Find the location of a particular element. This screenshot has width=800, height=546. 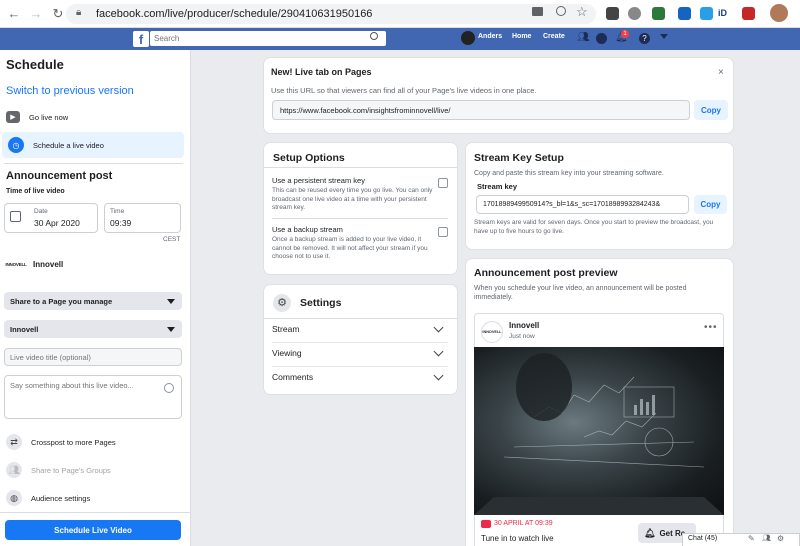

search-icon is located at coordinates (374, 36).